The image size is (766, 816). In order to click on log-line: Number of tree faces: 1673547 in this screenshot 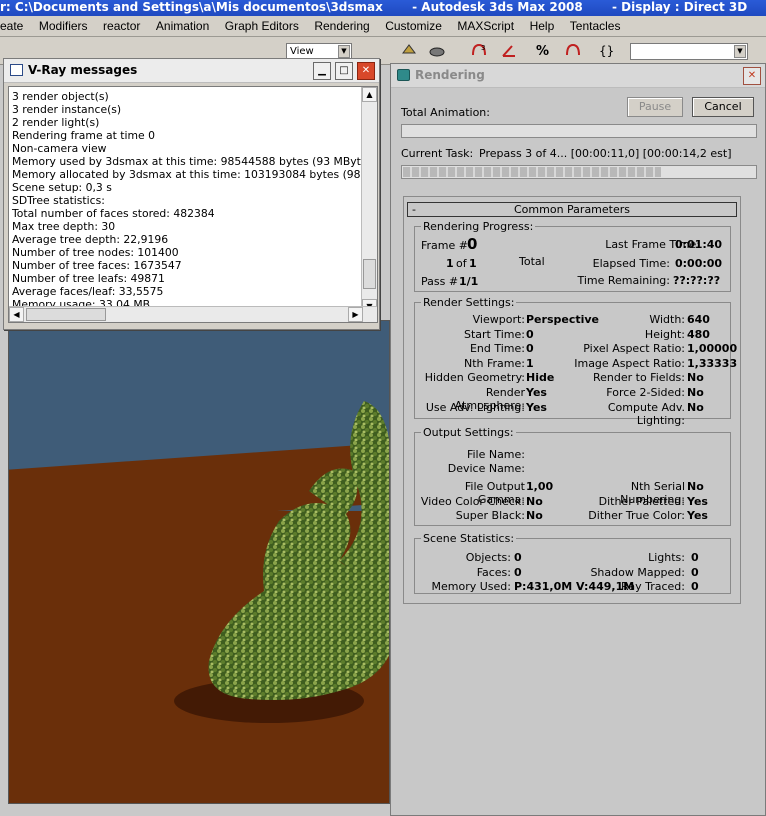, I will do `click(97, 265)`.